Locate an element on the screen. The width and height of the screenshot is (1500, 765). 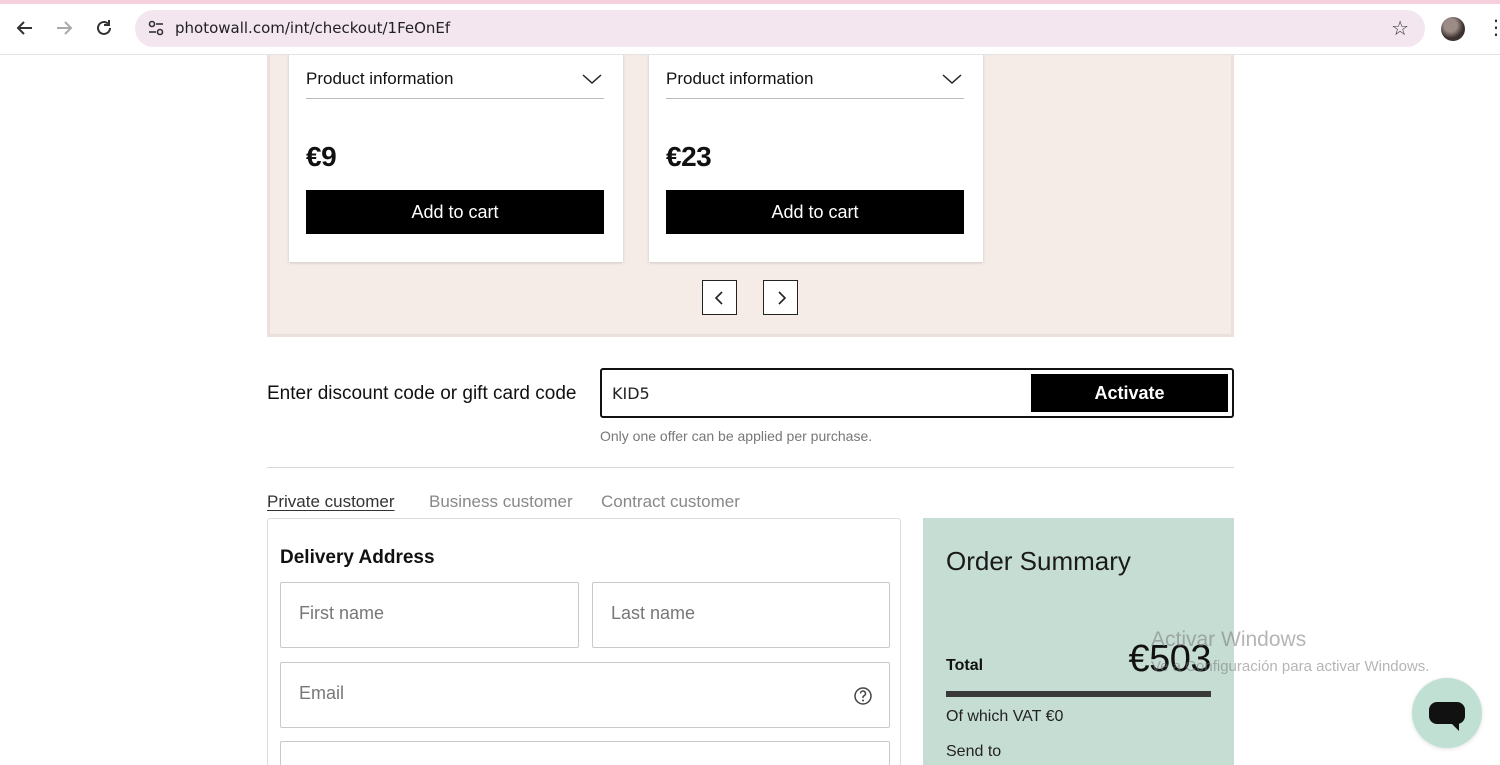
chevron-left-icon is located at coordinates (718, 297).